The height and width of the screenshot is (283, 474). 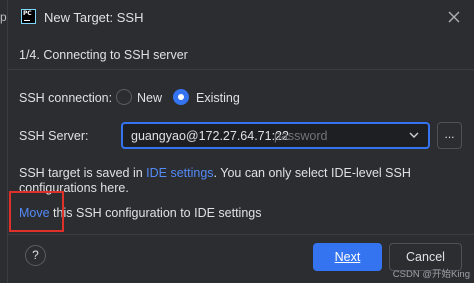 I want to click on ssh-server-auth-hint: password, so click(x=301, y=136).